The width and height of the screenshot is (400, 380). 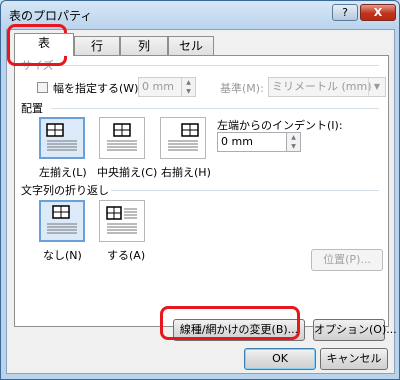 I want to click on width-checkbox, so click(x=42, y=87).